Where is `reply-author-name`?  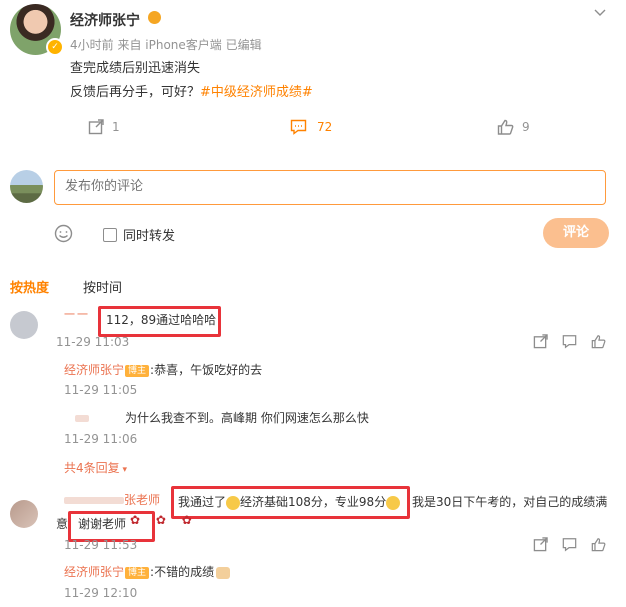
reply-author-name is located at coordinates (82, 418).